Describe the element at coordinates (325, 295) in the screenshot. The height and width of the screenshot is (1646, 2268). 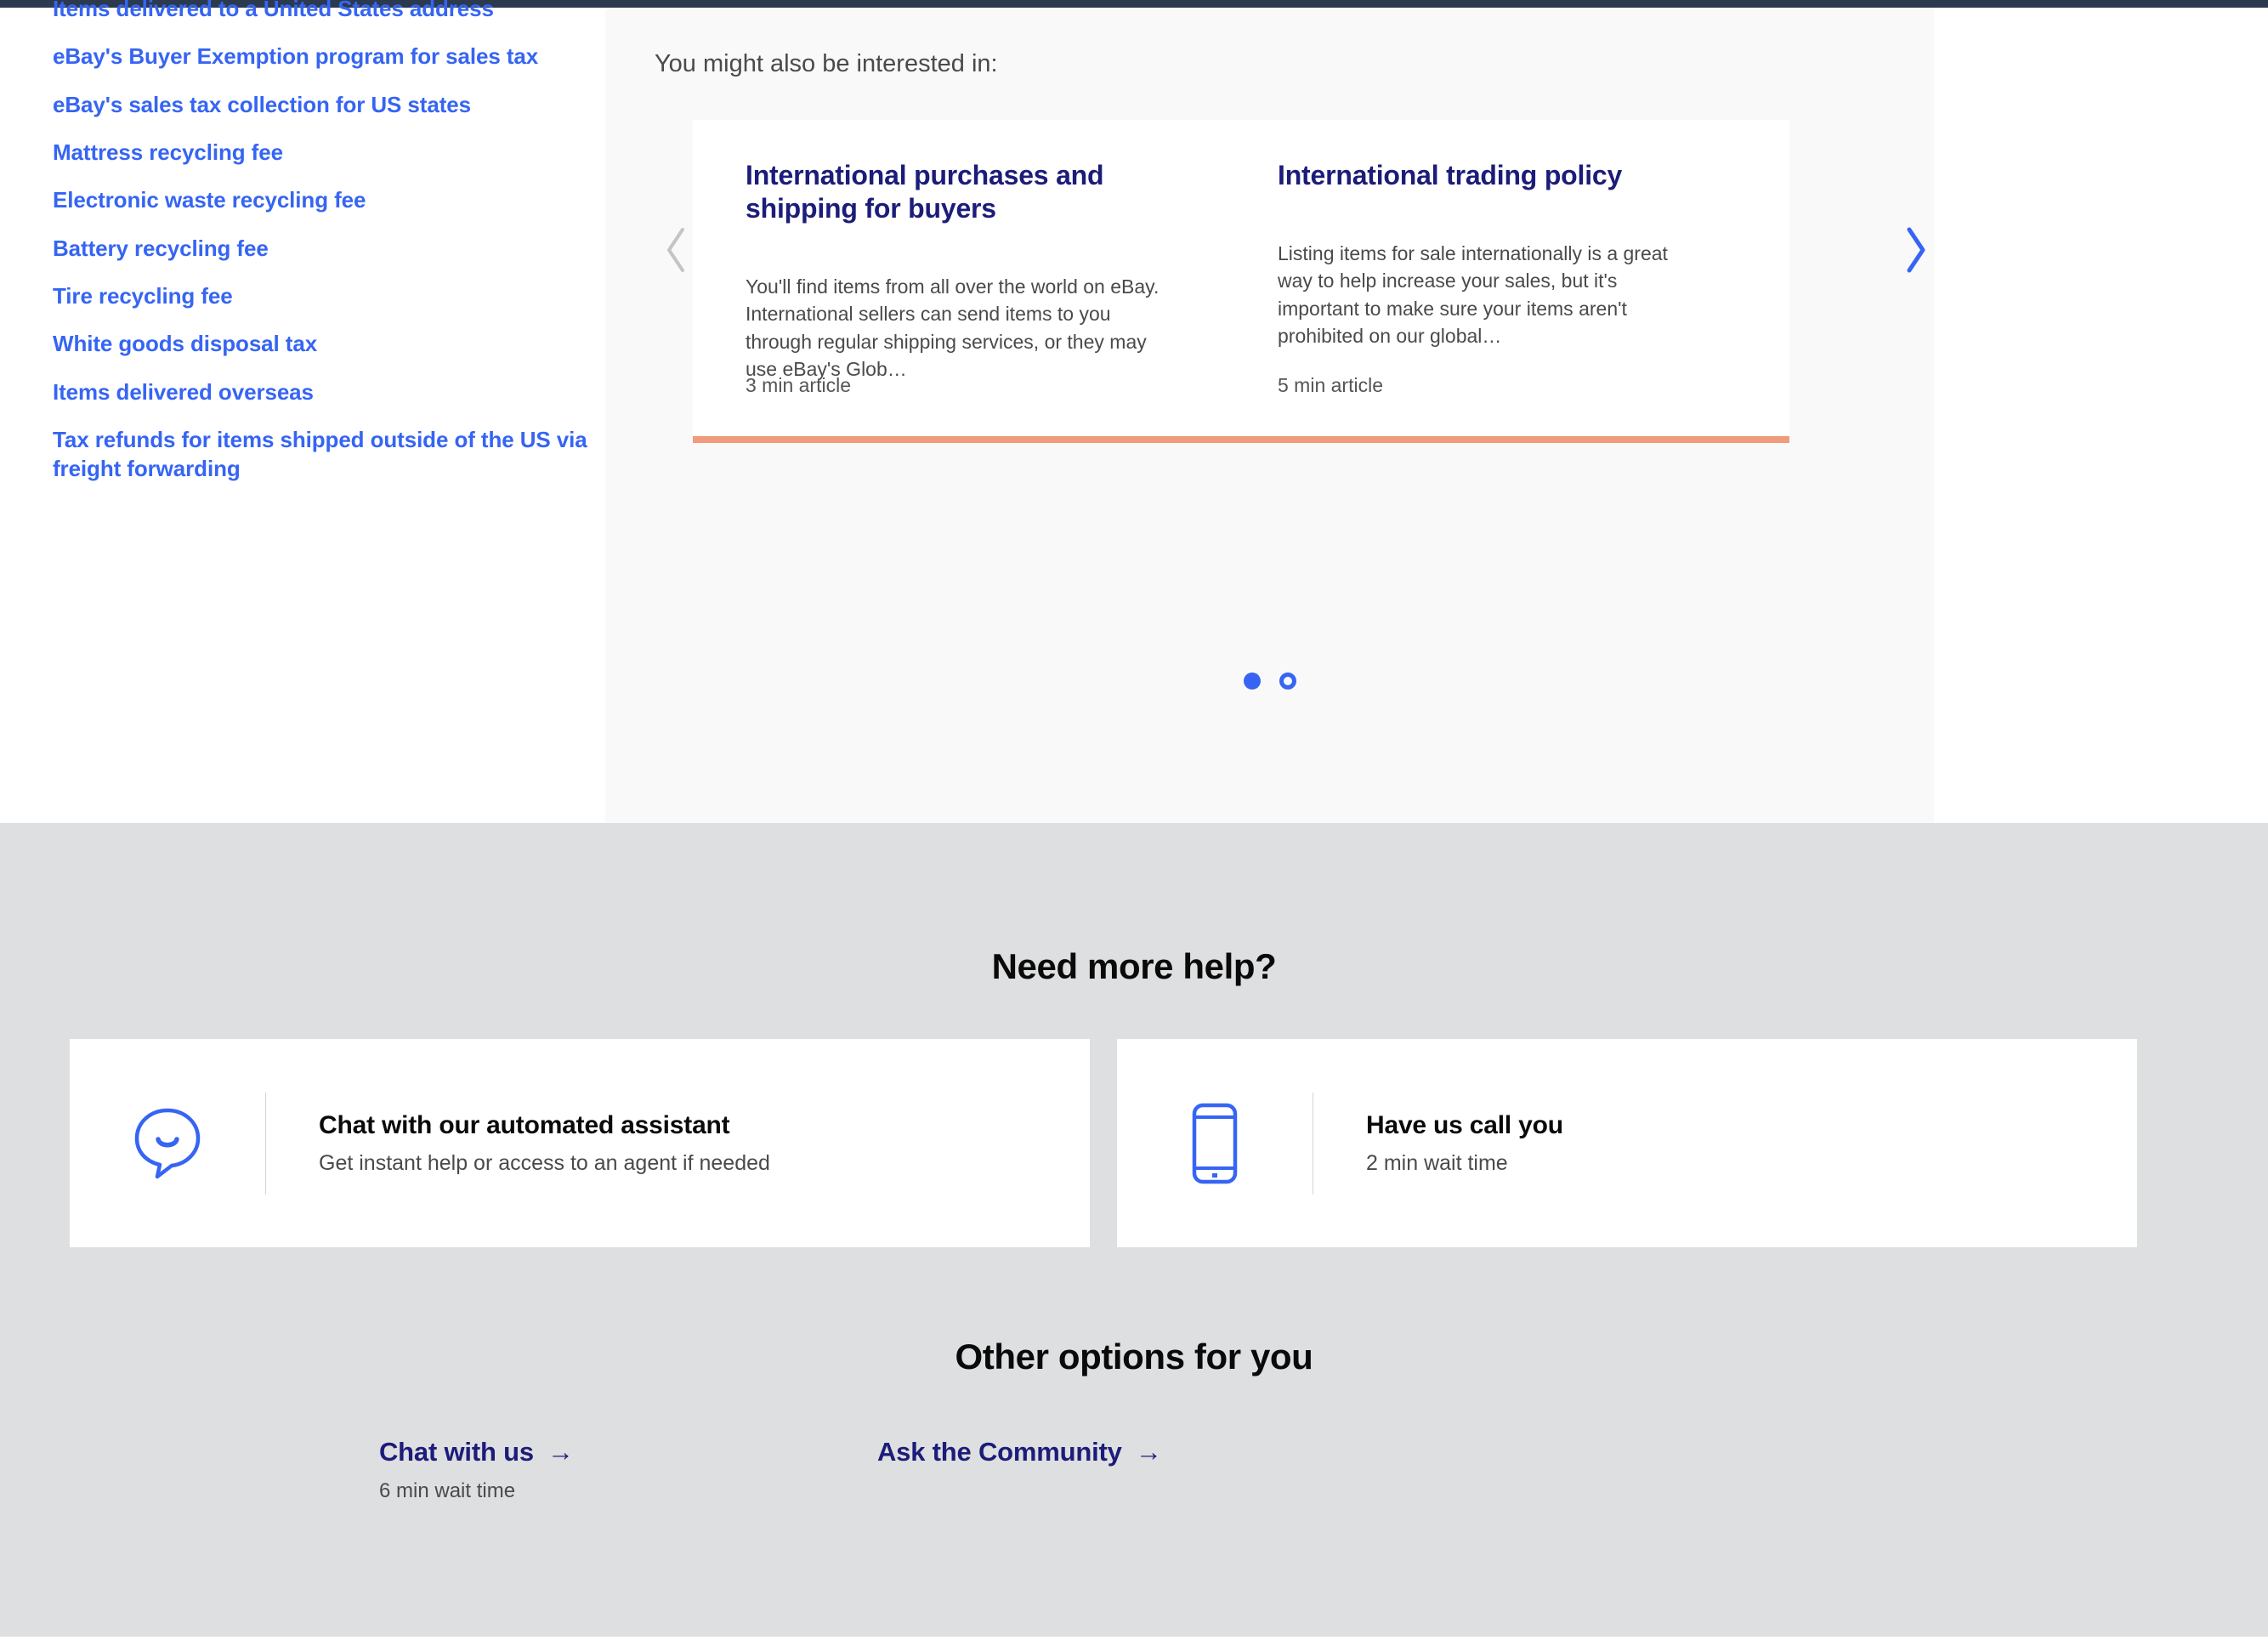
I see `sidebar-item-tire-fee: Tire recycling fee` at that location.